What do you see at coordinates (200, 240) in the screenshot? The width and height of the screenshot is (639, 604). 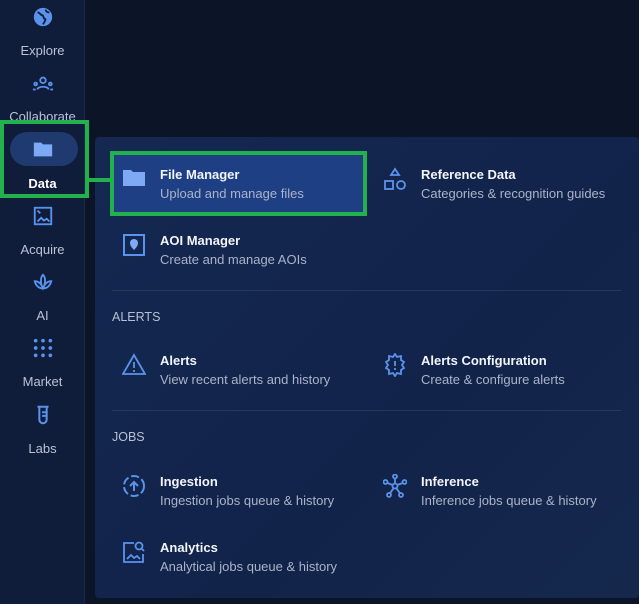 I see `menu-item-title: AOI Manager` at bounding box center [200, 240].